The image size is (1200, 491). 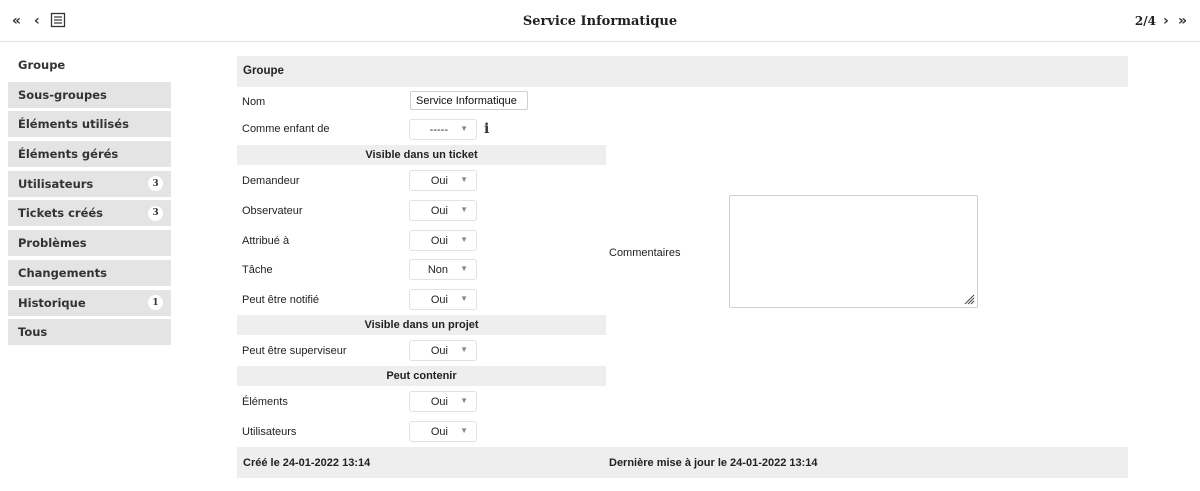 I want to click on count-badge: 1, so click(x=155, y=302).